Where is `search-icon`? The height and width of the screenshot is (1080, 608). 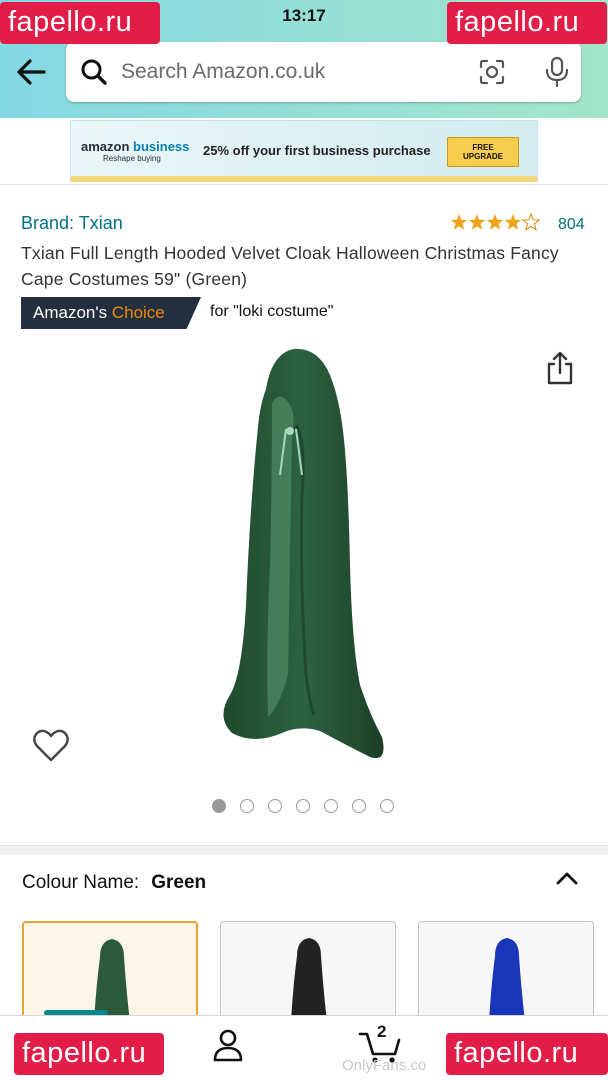 search-icon is located at coordinates (94, 72).